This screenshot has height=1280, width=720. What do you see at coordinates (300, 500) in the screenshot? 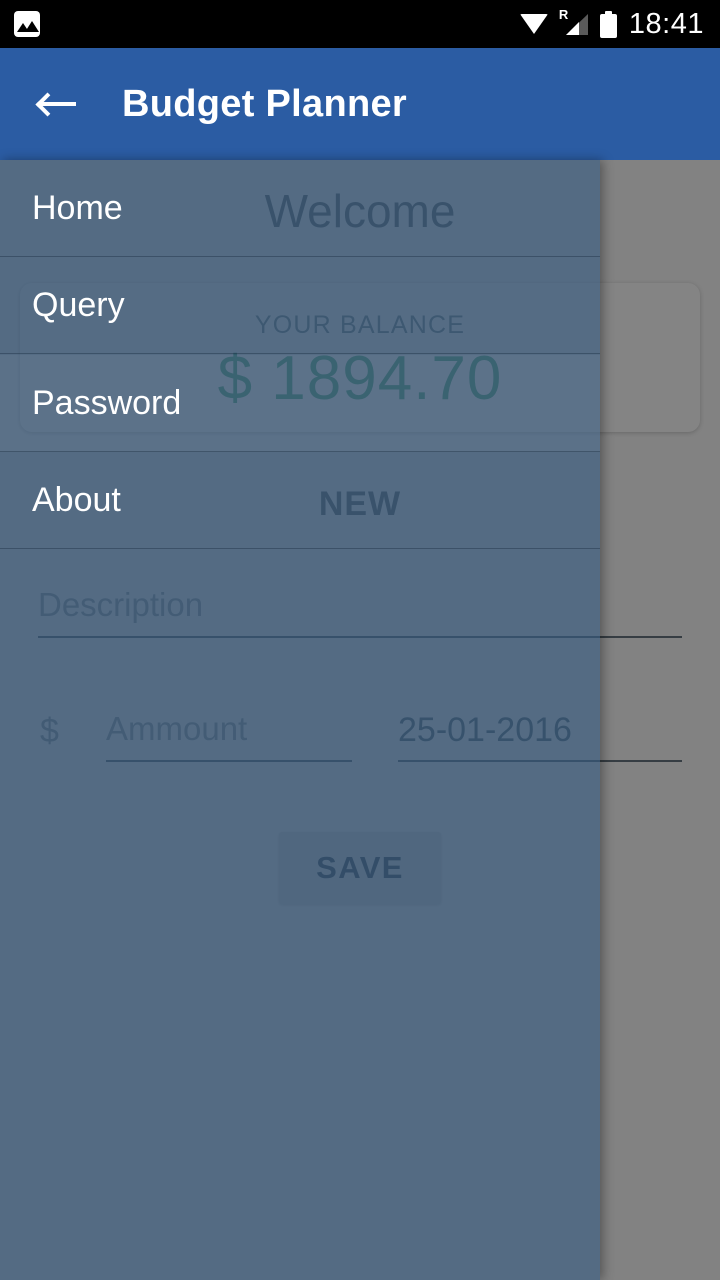
I see `sidebar-item-about: About` at bounding box center [300, 500].